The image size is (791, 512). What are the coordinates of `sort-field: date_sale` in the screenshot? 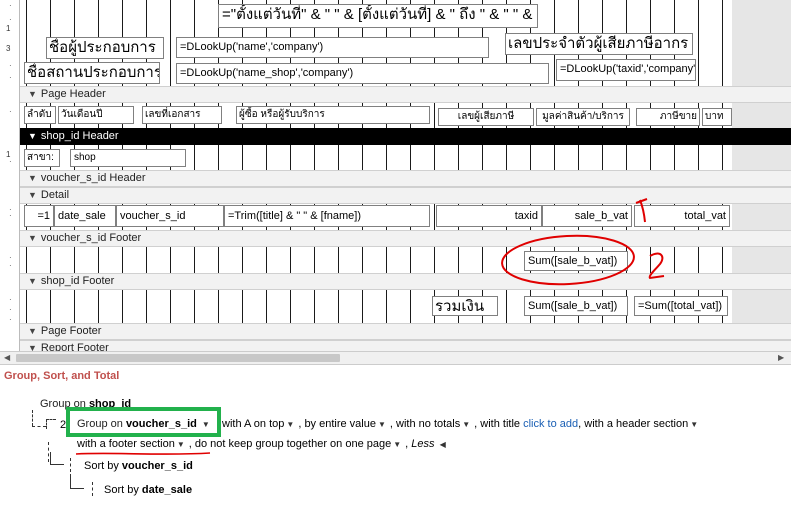 It's located at (167, 490).